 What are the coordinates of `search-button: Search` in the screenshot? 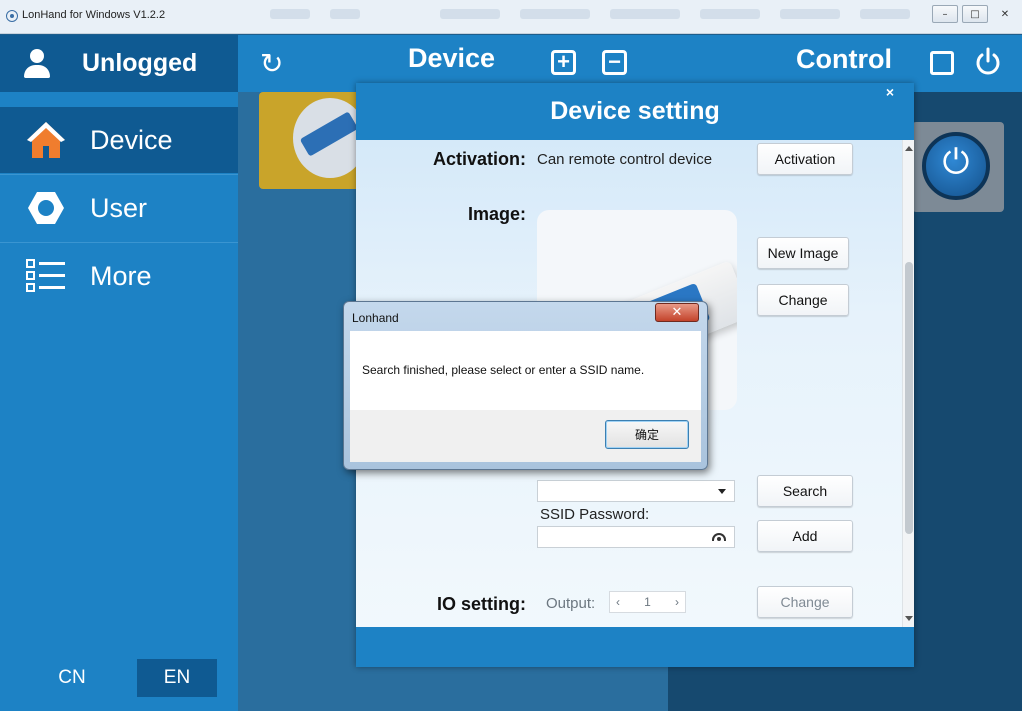 It's located at (805, 491).